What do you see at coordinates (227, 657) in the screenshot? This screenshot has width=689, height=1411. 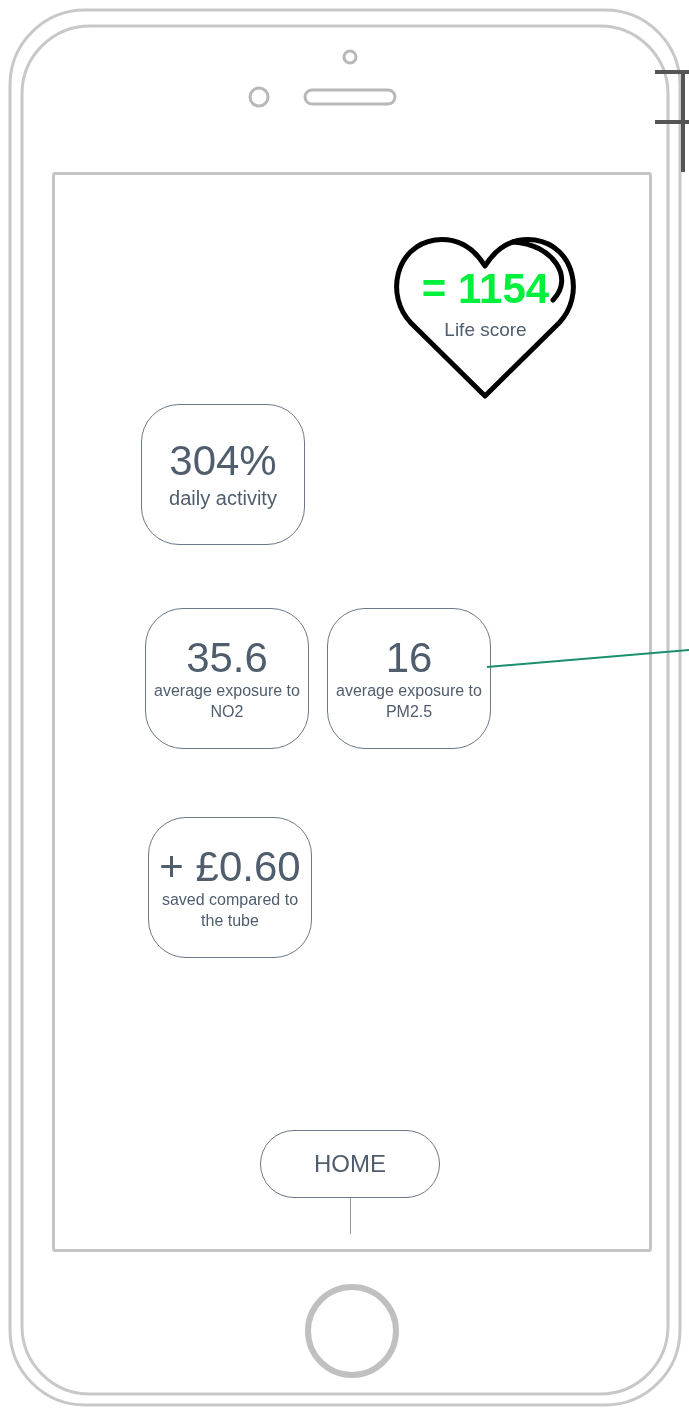 I see `stat-value: 35.6` at bounding box center [227, 657].